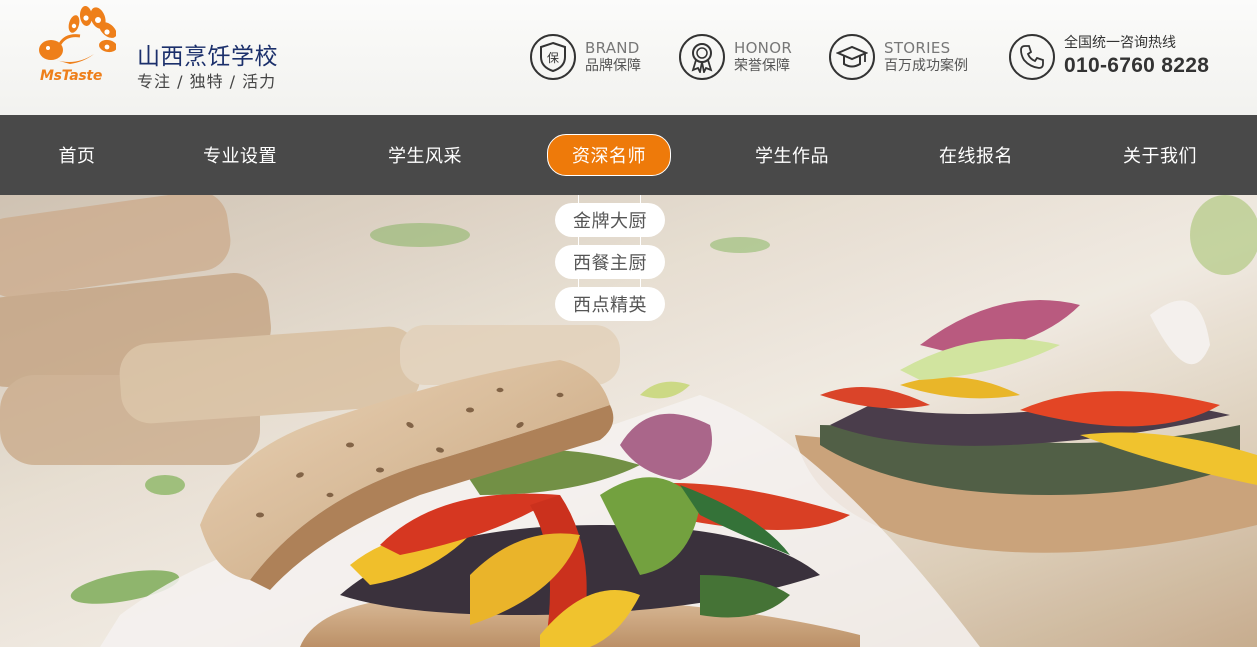 This screenshot has height=647, width=1257. I want to click on badge-cn-label: 百万成功案例, so click(926, 65).